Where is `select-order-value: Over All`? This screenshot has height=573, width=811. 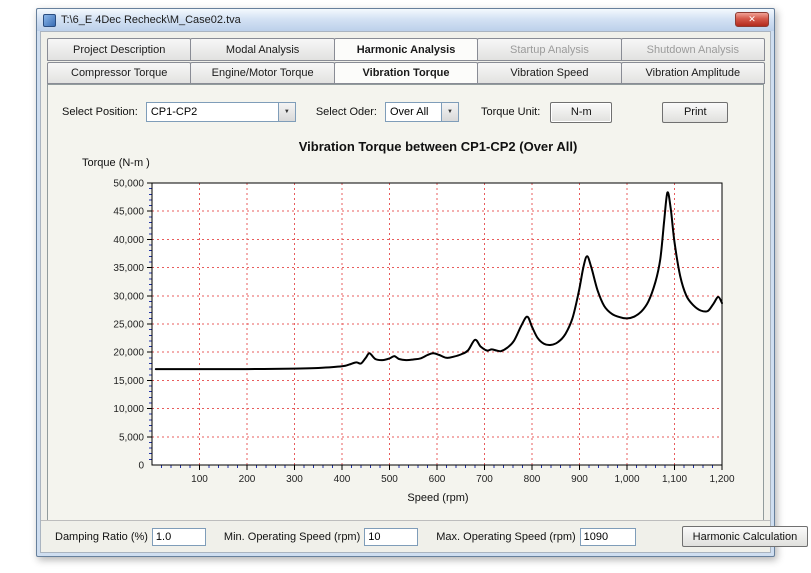
select-order-value: Over All is located at coordinates (409, 112).